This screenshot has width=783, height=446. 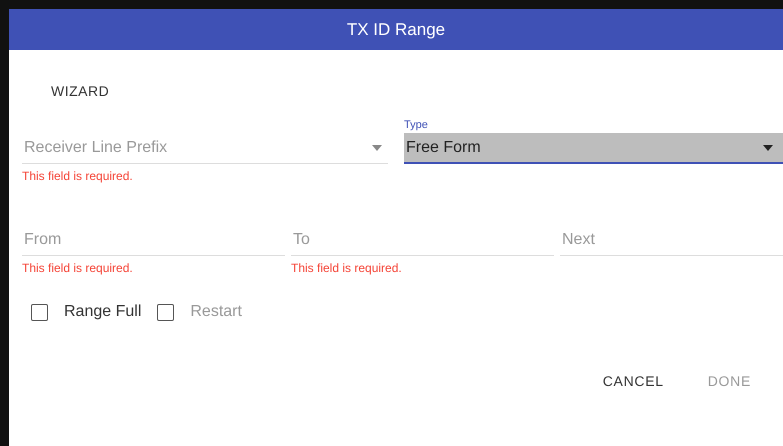 What do you see at coordinates (80, 91) in the screenshot?
I see `wizard-label: WIZARD` at bounding box center [80, 91].